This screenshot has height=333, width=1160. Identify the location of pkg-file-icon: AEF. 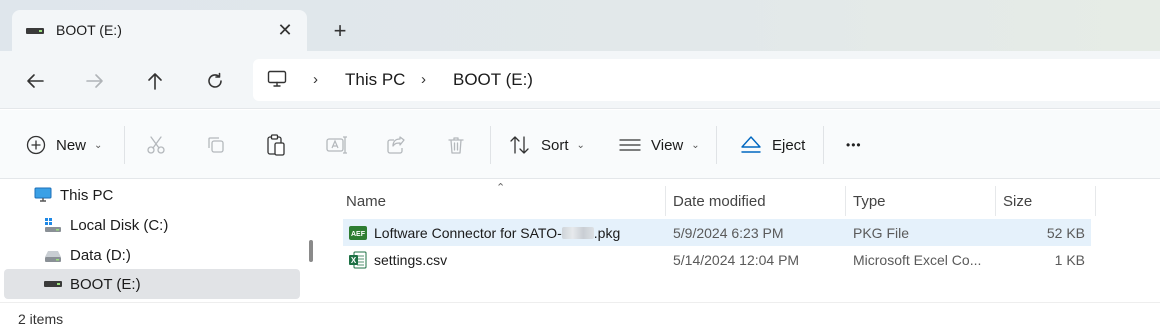
(358, 232).